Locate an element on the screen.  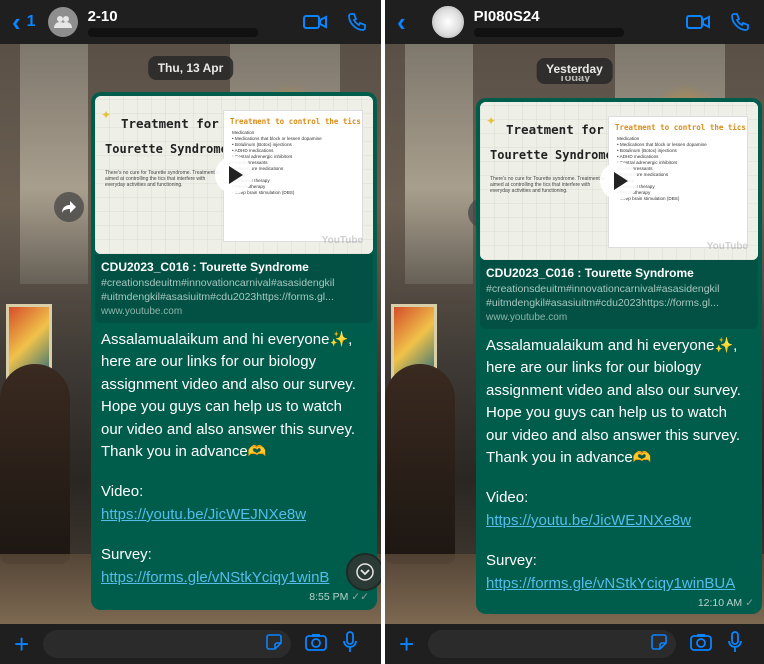
scroll-down-button is located at coordinates (363, 572).